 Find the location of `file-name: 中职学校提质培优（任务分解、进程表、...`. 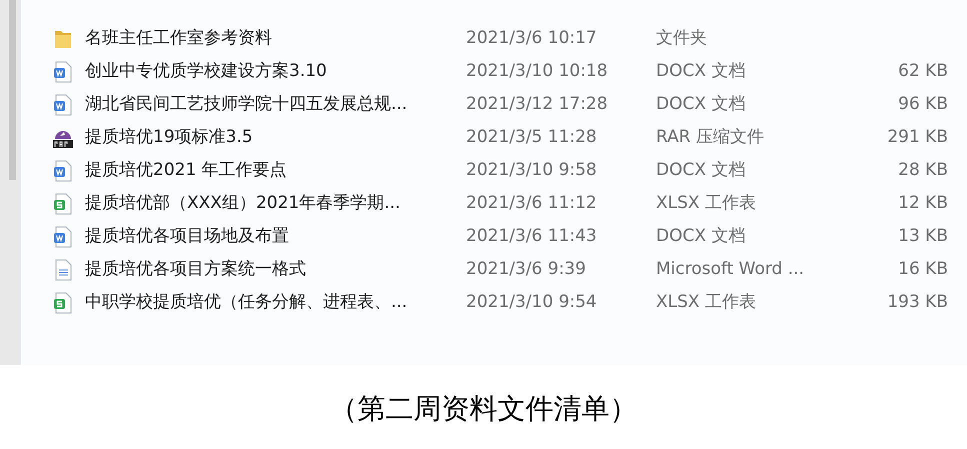

file-name: 中职学校提质培优（任务分解、进程表、... is located at coordinates (275, 303).